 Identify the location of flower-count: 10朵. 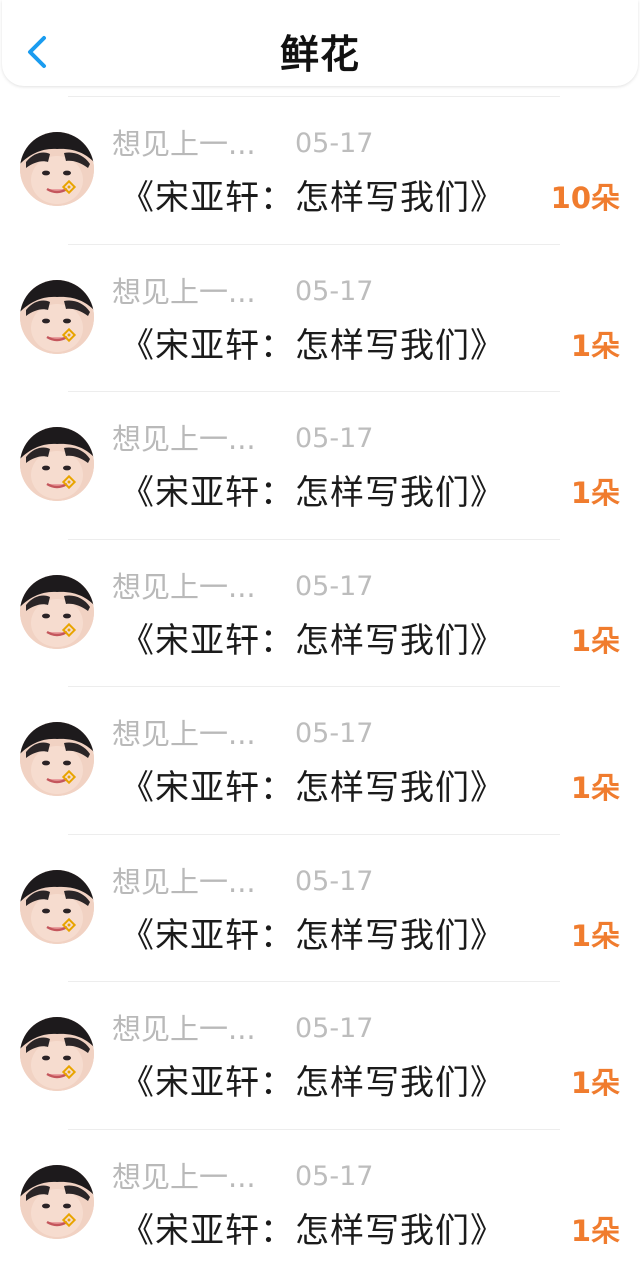
(585, 198).